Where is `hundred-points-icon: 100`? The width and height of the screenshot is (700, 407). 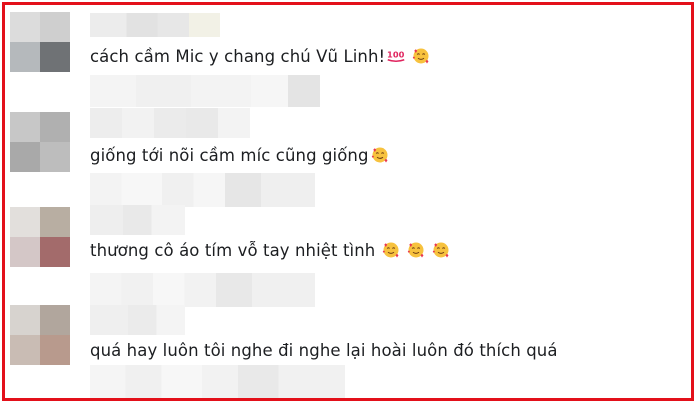
hundred-points-icon: 100 is located at coordinates (396, 56).